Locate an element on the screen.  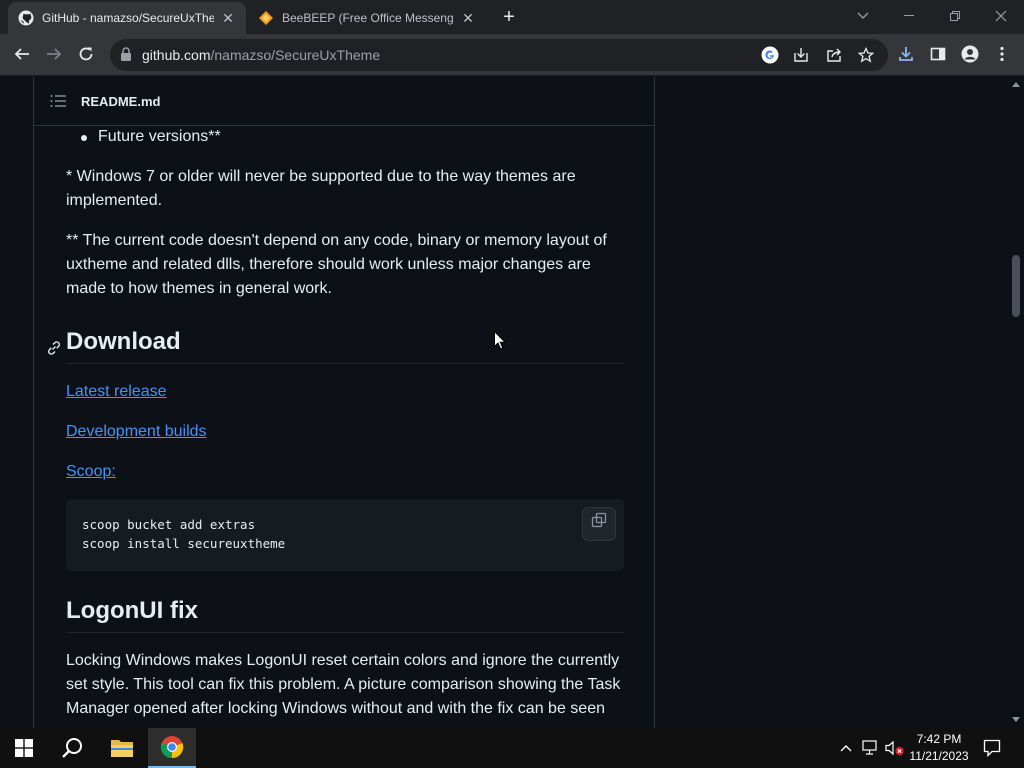
url-path: /namazso/SecureUxTheme is located at coordinates (295, 55).